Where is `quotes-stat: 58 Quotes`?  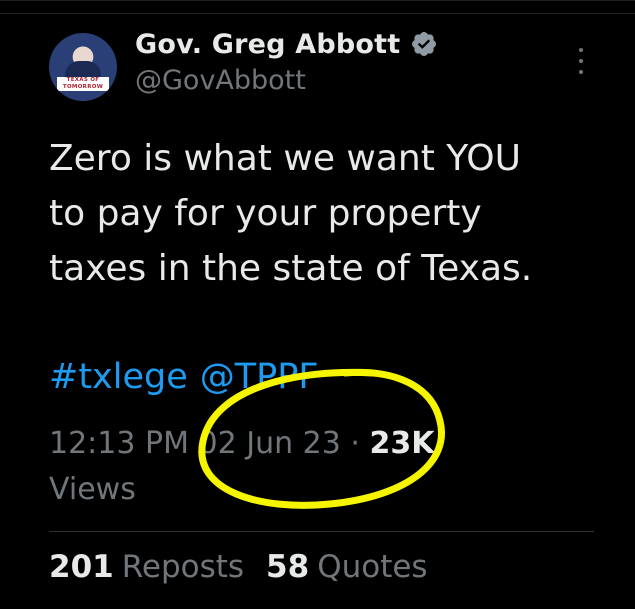 quotes-stat: 58 Quotes is located at coordinates (347, 567).